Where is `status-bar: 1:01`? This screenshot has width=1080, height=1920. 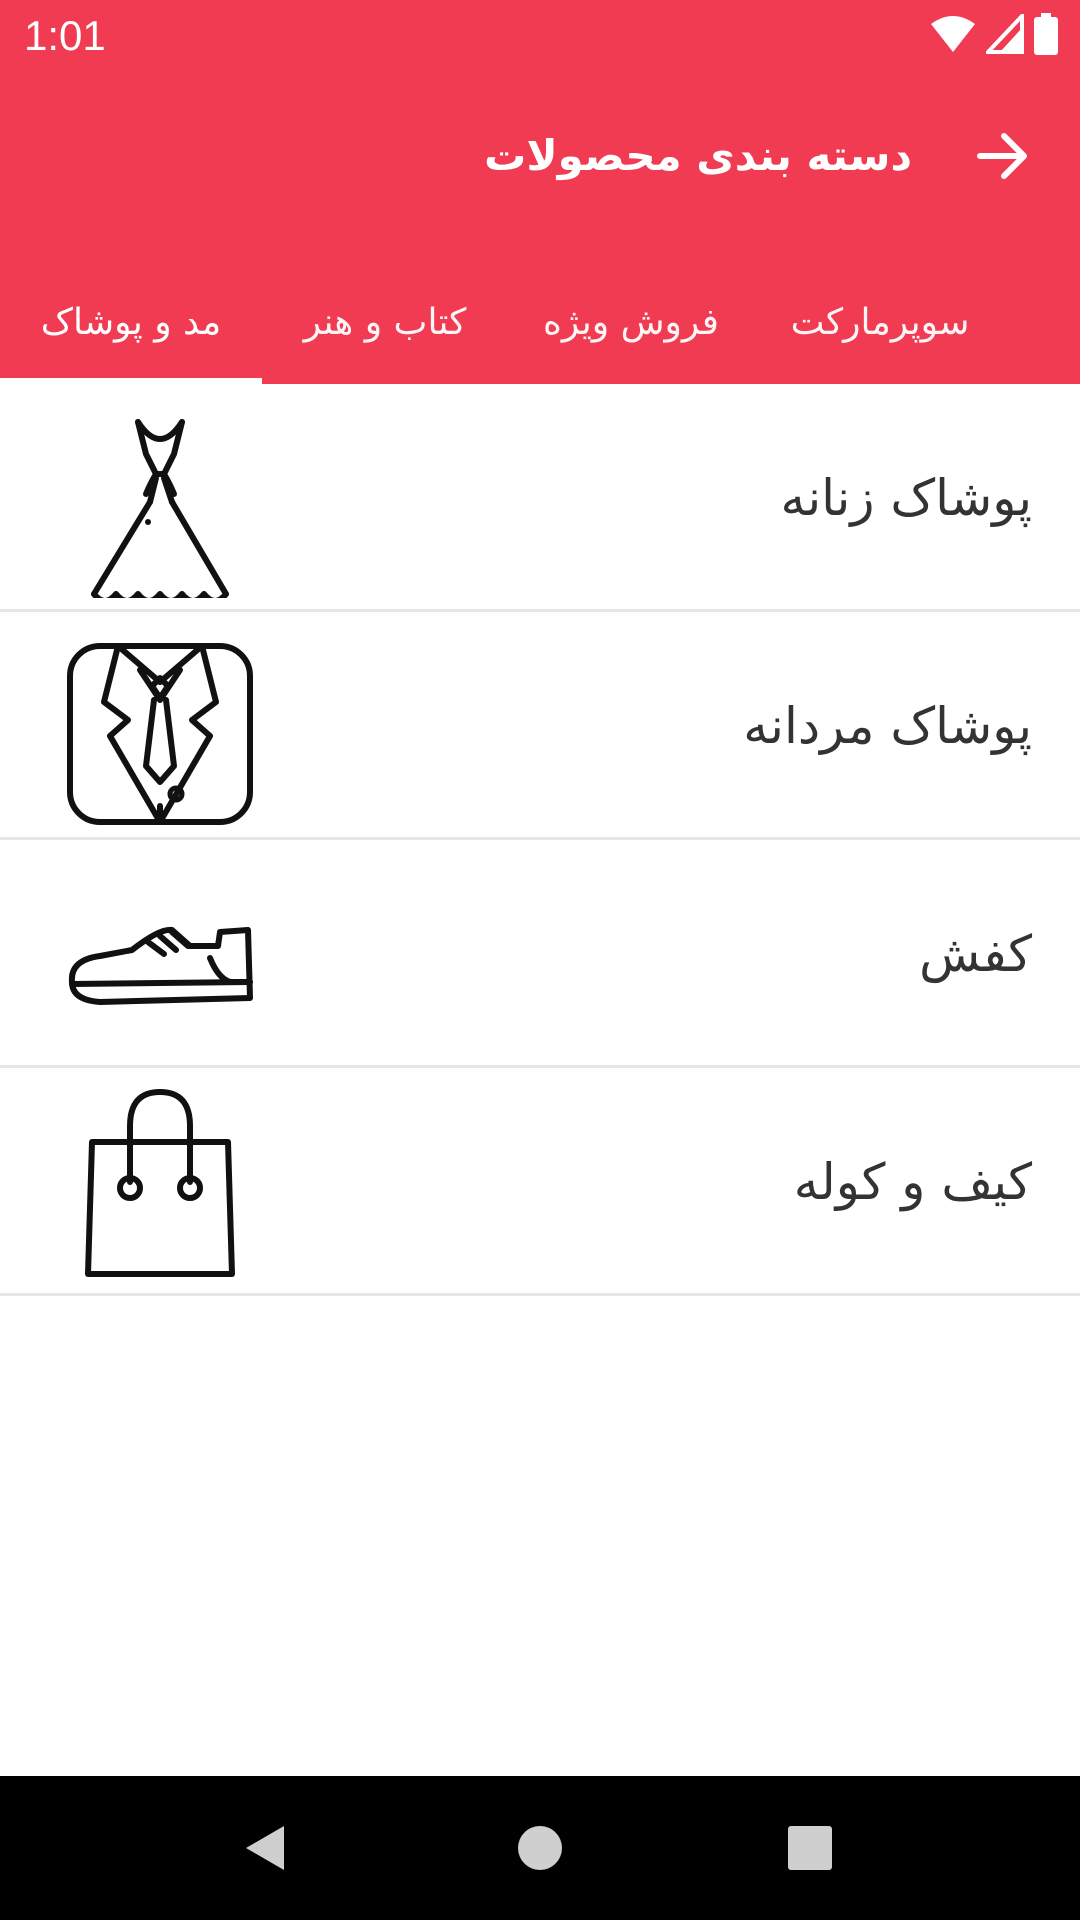 status-bar: 1:01 is located at coordinates (540, 36).